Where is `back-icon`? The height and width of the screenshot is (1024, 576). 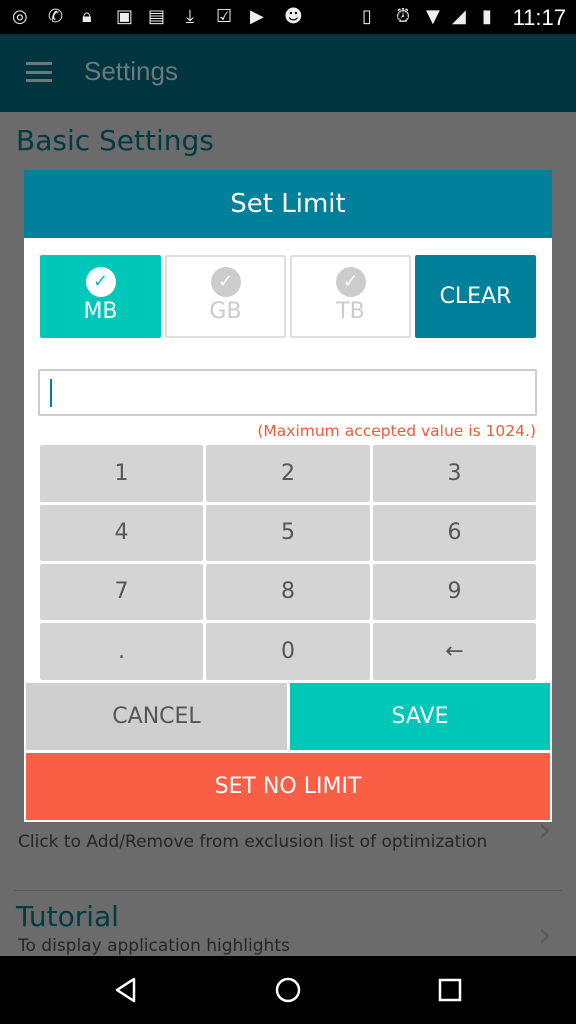
back-icon is located at coordinates (126, 990).